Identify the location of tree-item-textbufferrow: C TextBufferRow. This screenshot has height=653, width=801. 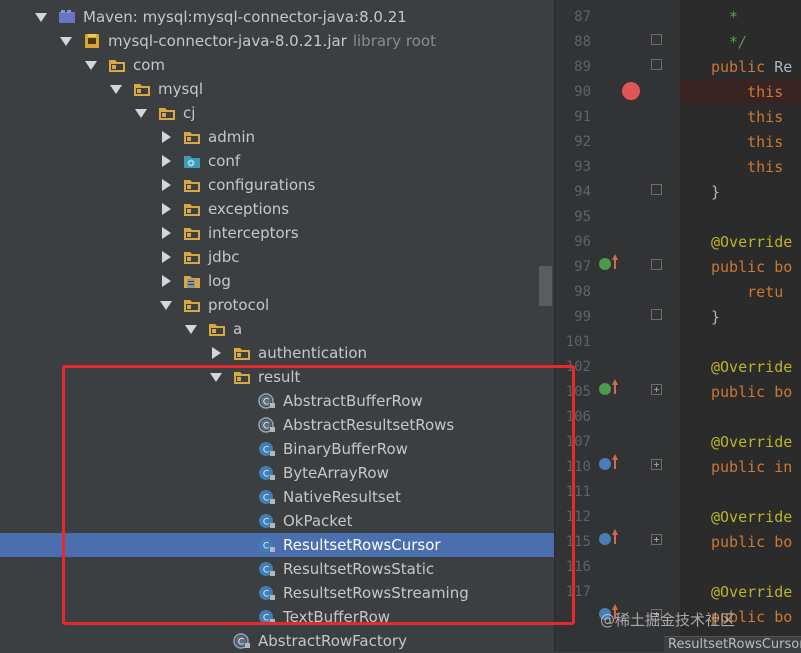
(277, 617).